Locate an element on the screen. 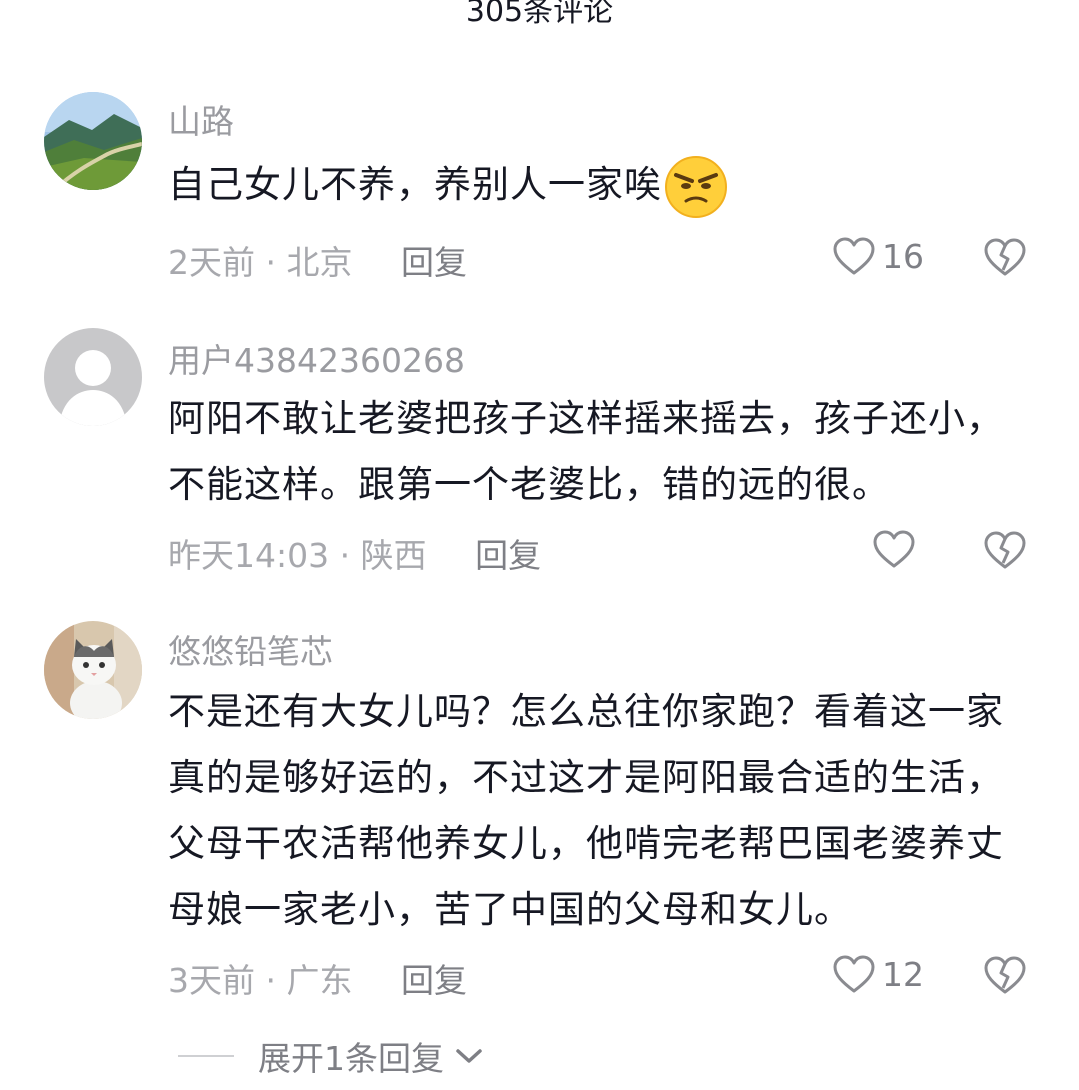 The height and width of the screenshot is (1090, 1079). comment-meta: 昨天14:03 · 陕西 回复 is located at coordinates (354, 553).